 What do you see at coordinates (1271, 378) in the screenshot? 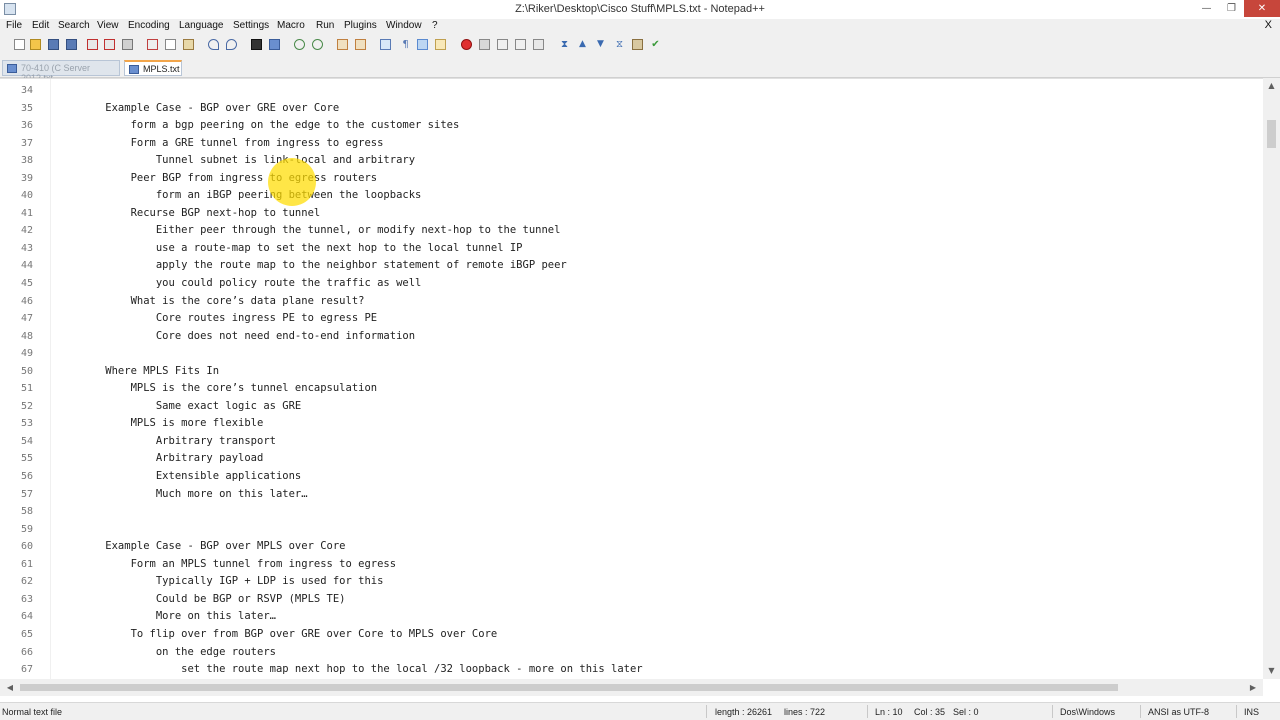
I see `vertical-scrollbar: ▲ ▼` at bounding box center [1271, 378].